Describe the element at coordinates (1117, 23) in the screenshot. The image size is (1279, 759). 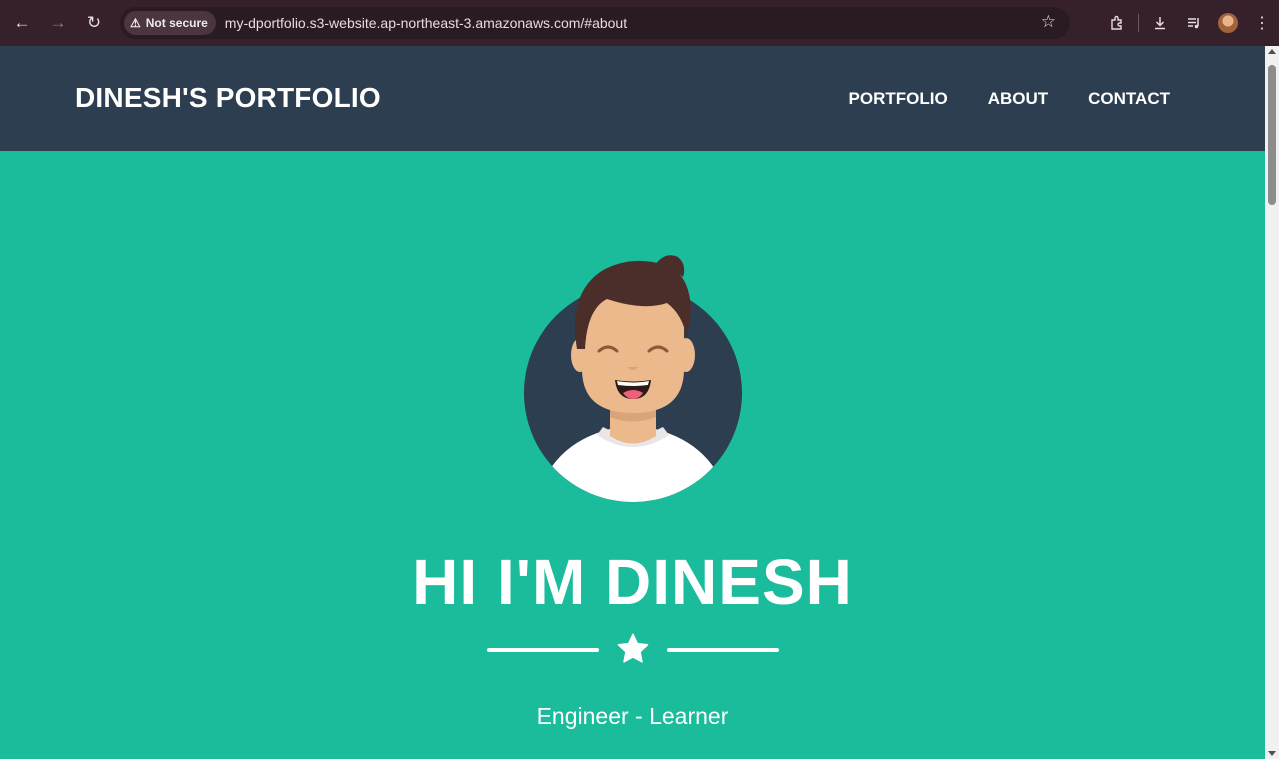
I see `extensions-icon` at that location.